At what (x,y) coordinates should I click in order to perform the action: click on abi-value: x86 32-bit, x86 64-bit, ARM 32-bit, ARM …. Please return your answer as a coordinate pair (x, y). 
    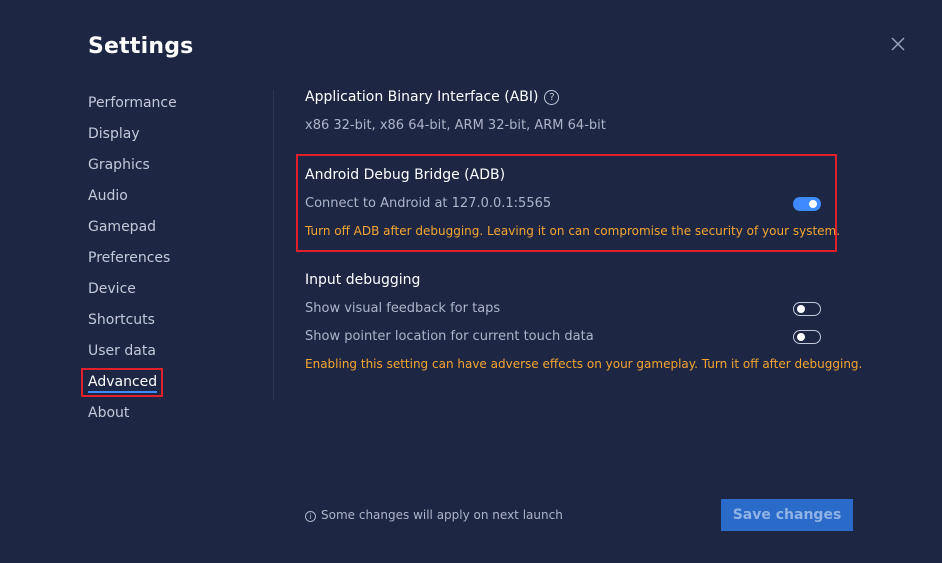
    Looking at the image, I should click on (455, 125).